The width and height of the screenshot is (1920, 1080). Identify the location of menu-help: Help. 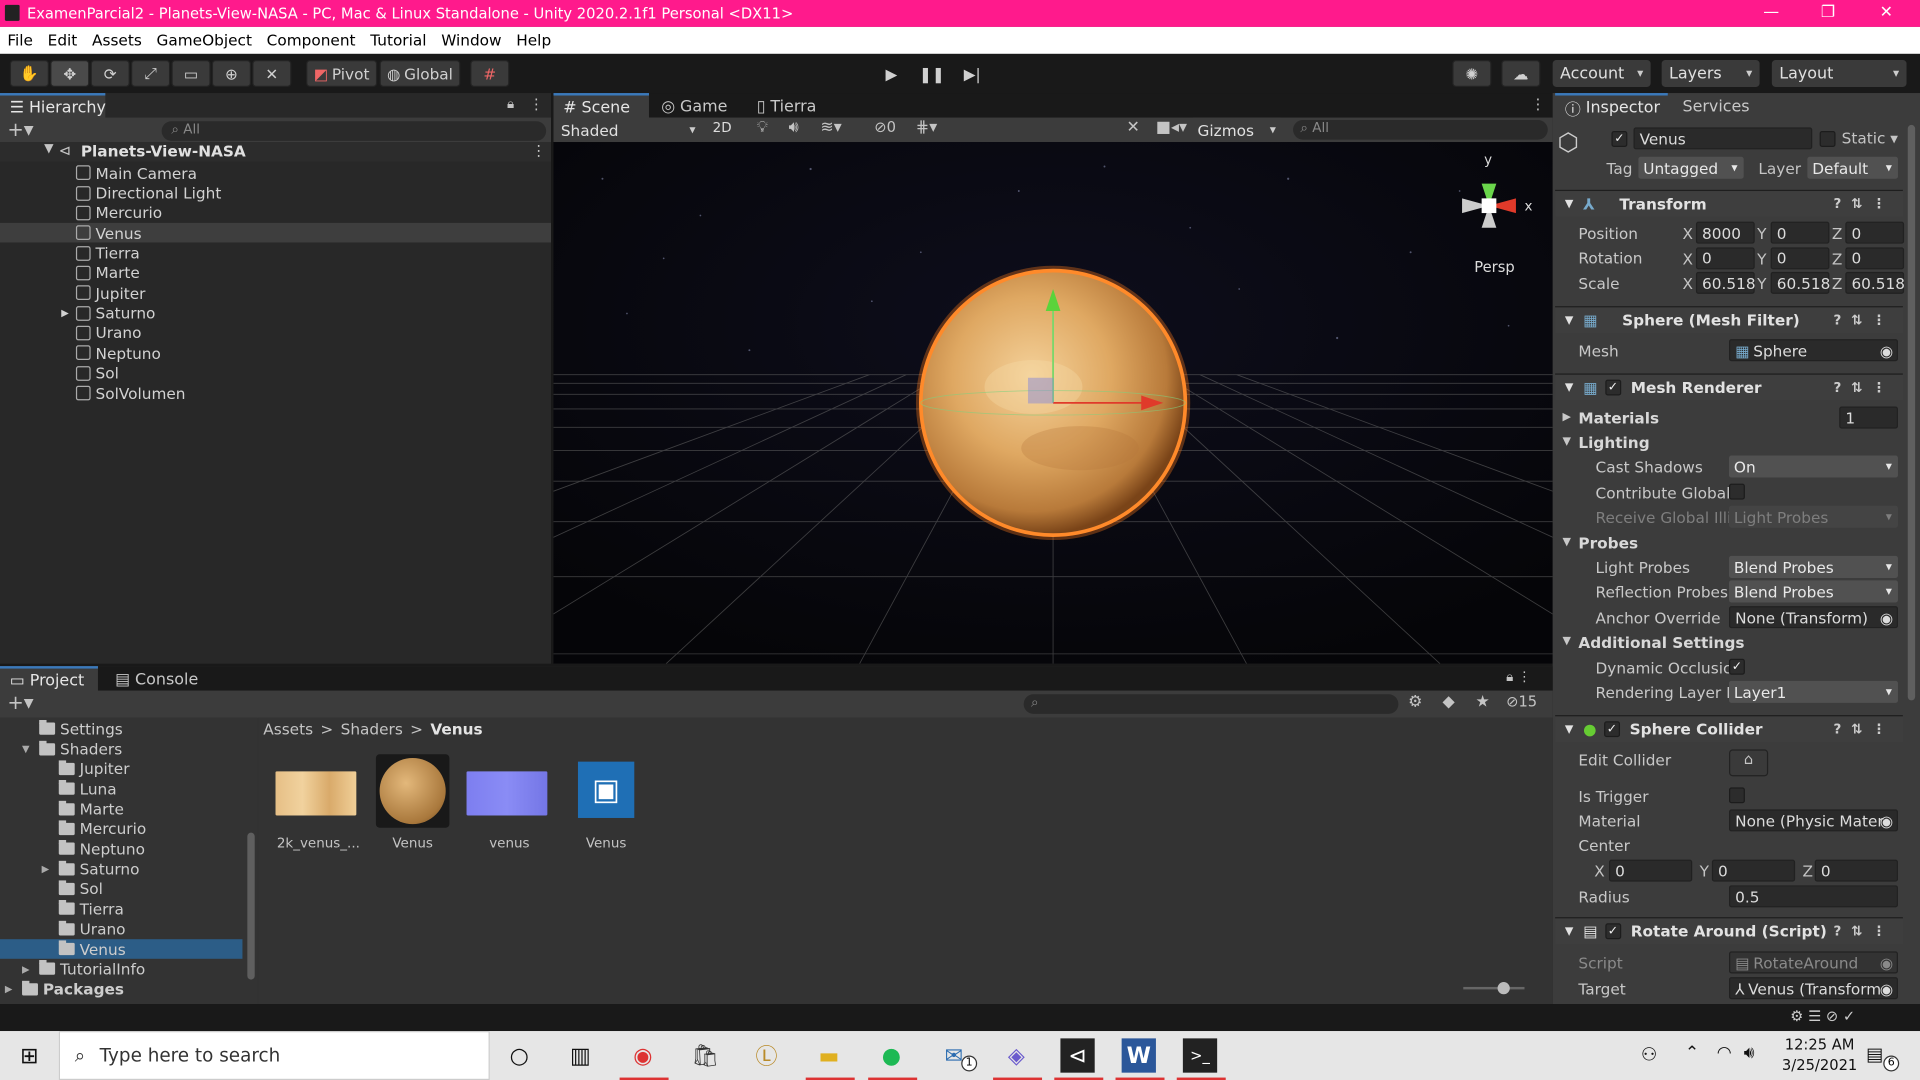
(533, 40).